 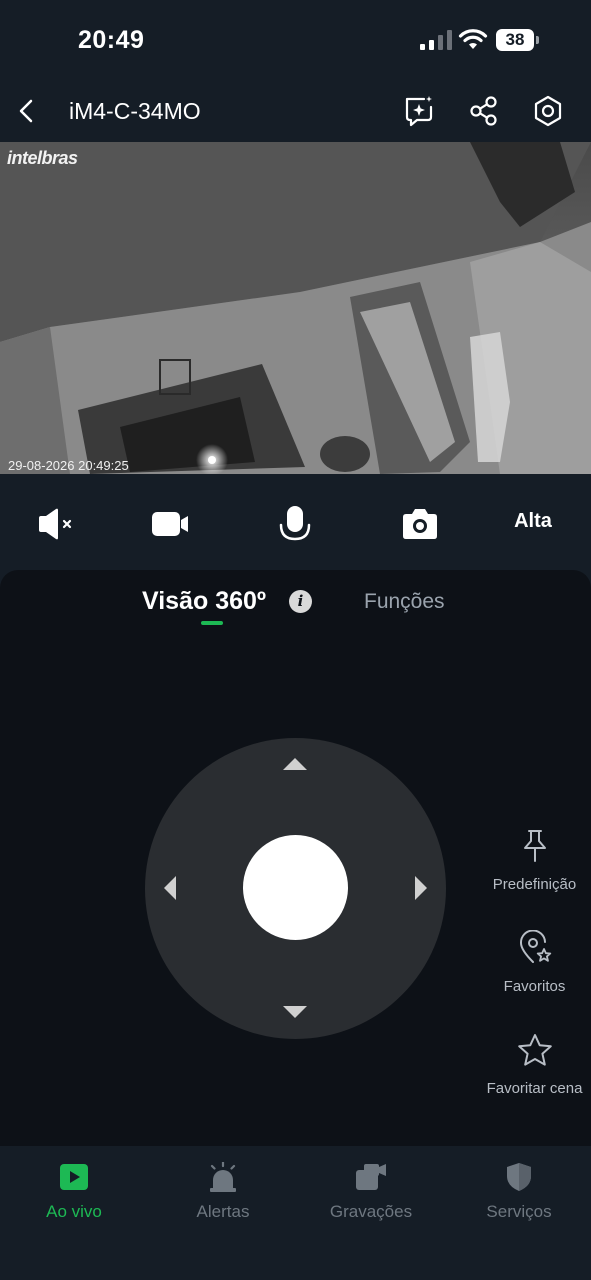 I want to click on speaker-muted-icon, so click(x=55, y=524).